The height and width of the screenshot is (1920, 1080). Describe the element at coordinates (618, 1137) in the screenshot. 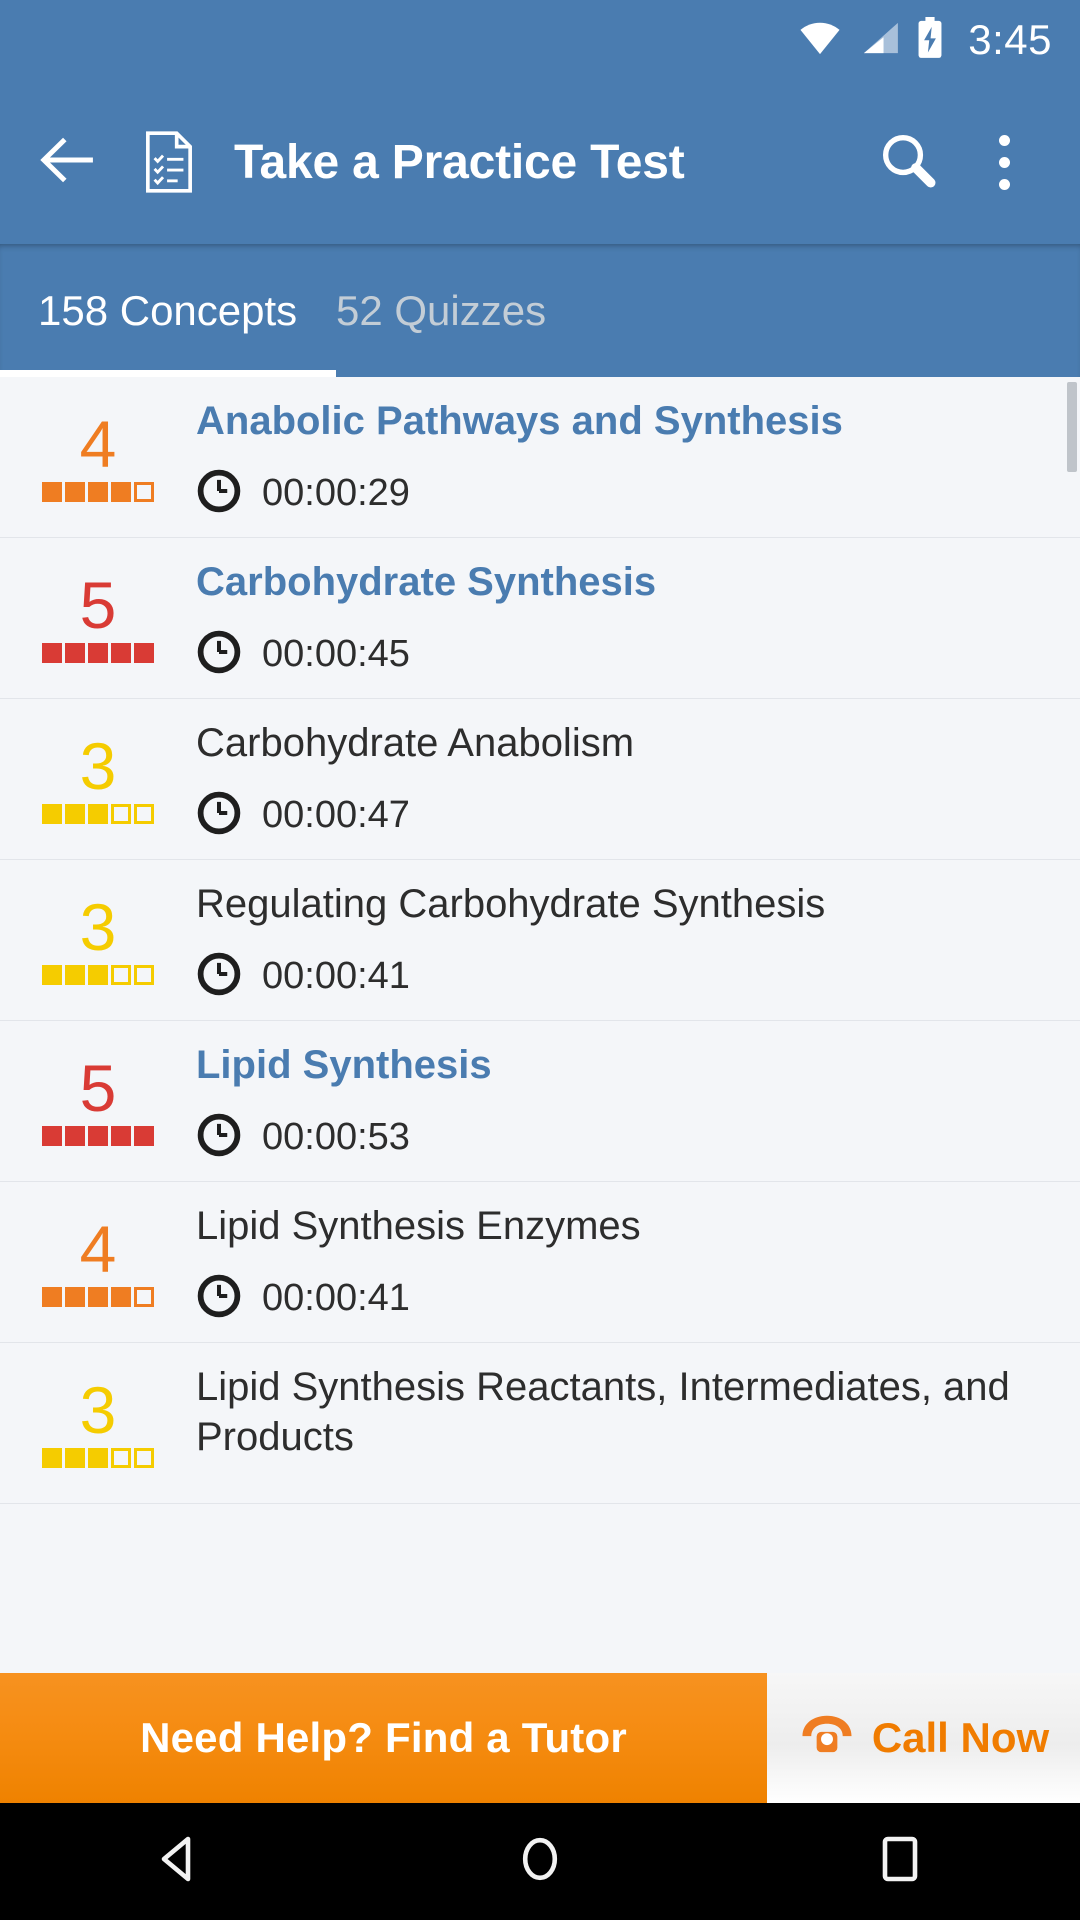

I see `concept-duration: 00:00:53` at that location.